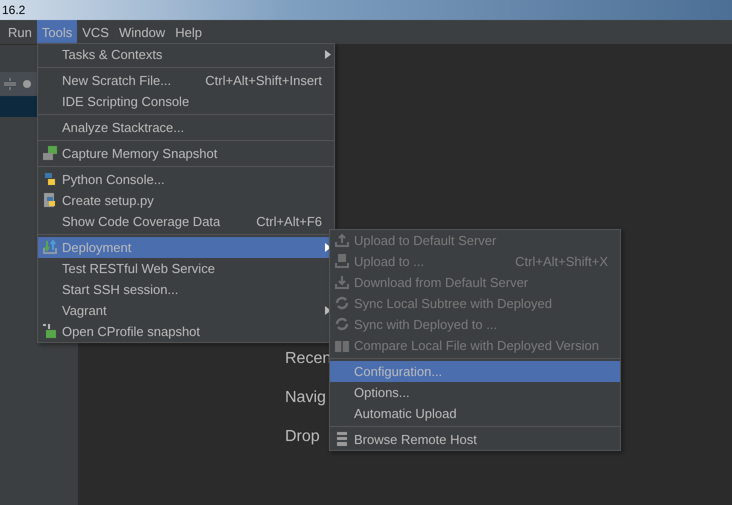  Describe the element at coordinates (14, 10) in the screenshot. I see `window-title: 16.2` at that location.